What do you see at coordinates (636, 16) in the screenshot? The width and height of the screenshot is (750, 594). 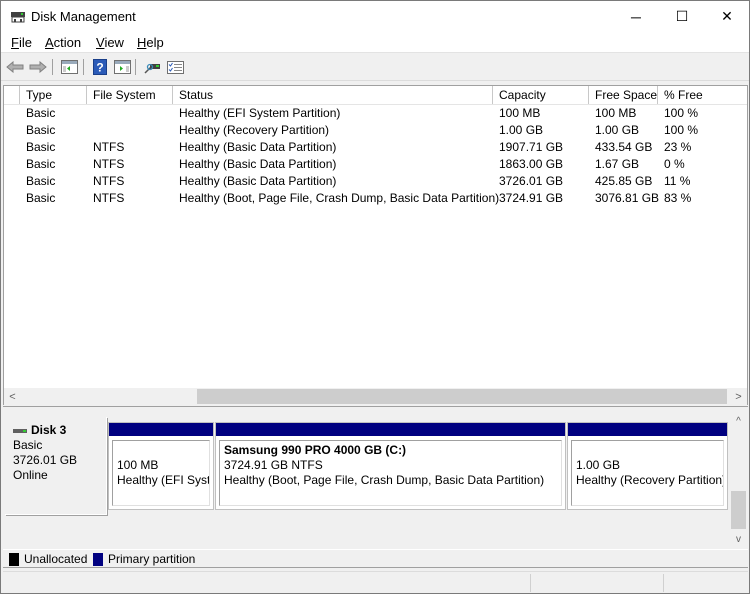 I see `minimize-button: ─` at bounding box center [636, 16].